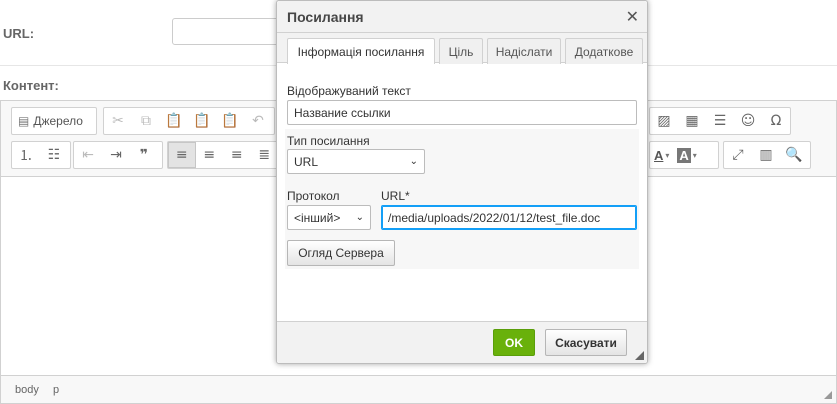 The height and width of the screenshot is (404, 837). Describe the element at coordinates (462, 17) in the screenshot. I see `dialog-titlebar: Посилання ✕` at that location.